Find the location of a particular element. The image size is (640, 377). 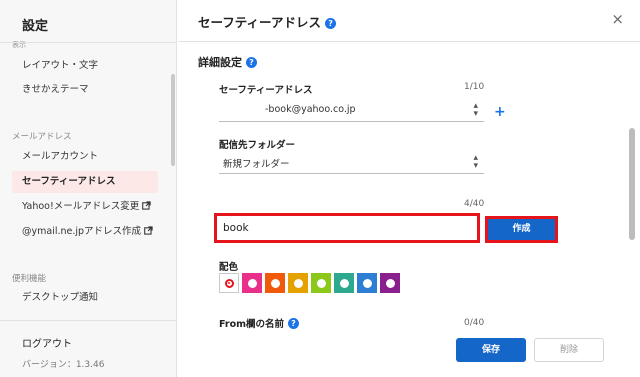

sidebar-section-mail: メールアドレス is located at coordinates (42, 137).